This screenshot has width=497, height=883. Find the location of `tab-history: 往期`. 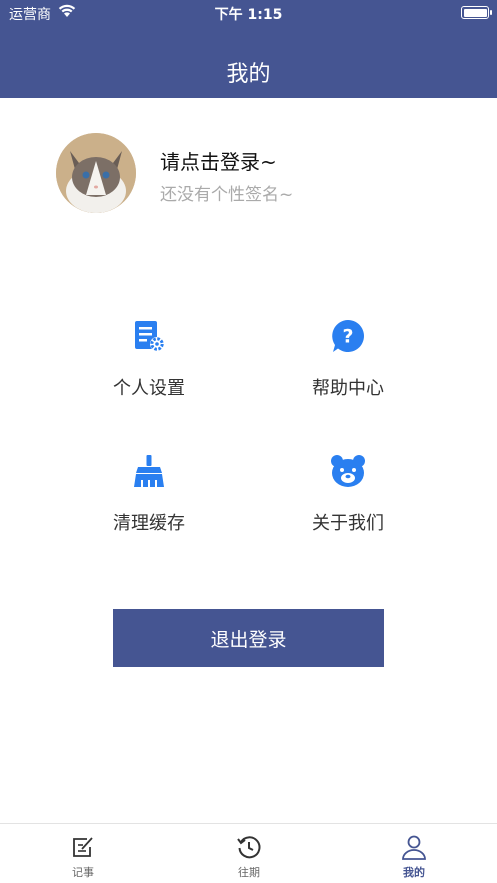

tab-history: 往期 is located at coordinates (249, 853).